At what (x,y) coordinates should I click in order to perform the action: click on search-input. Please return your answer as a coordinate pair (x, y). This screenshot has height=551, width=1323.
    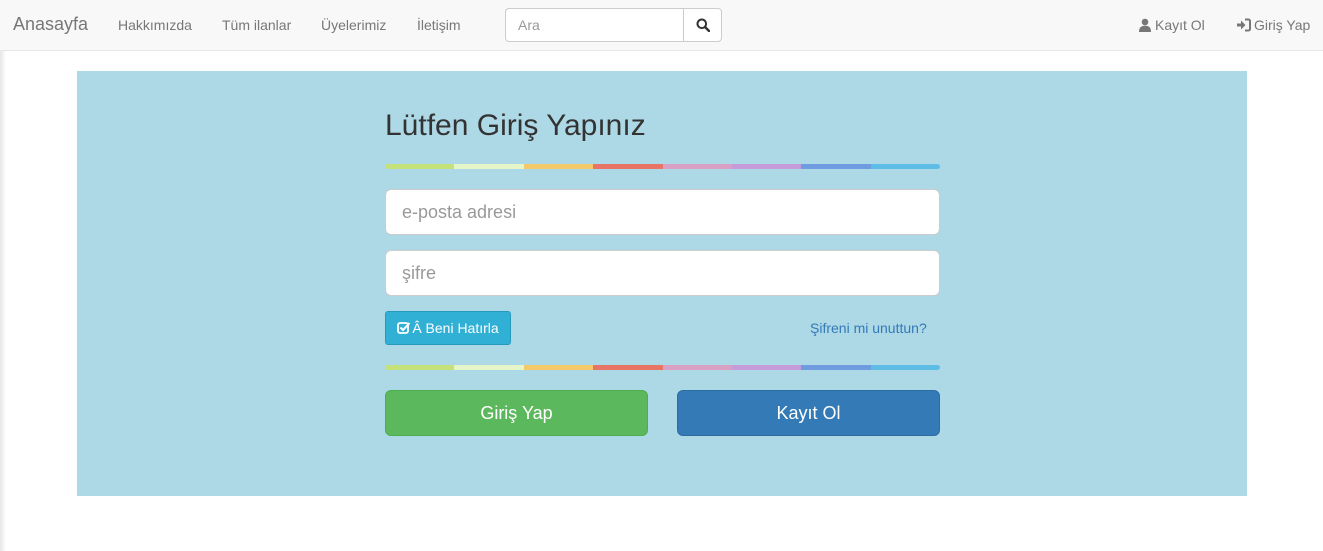
    Looking at the image, I should click on (594, 25).